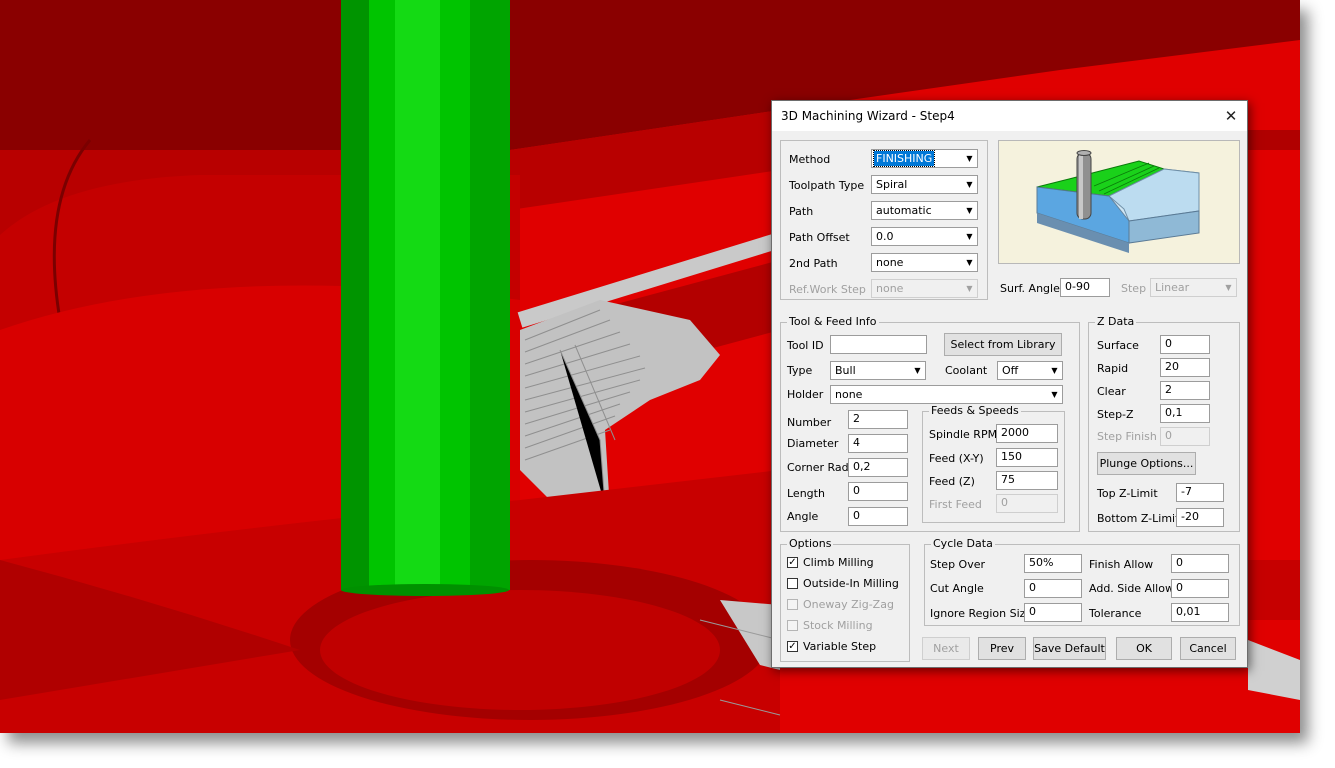  I want to click on ignore-region-input: 0, so click(1053, 612).